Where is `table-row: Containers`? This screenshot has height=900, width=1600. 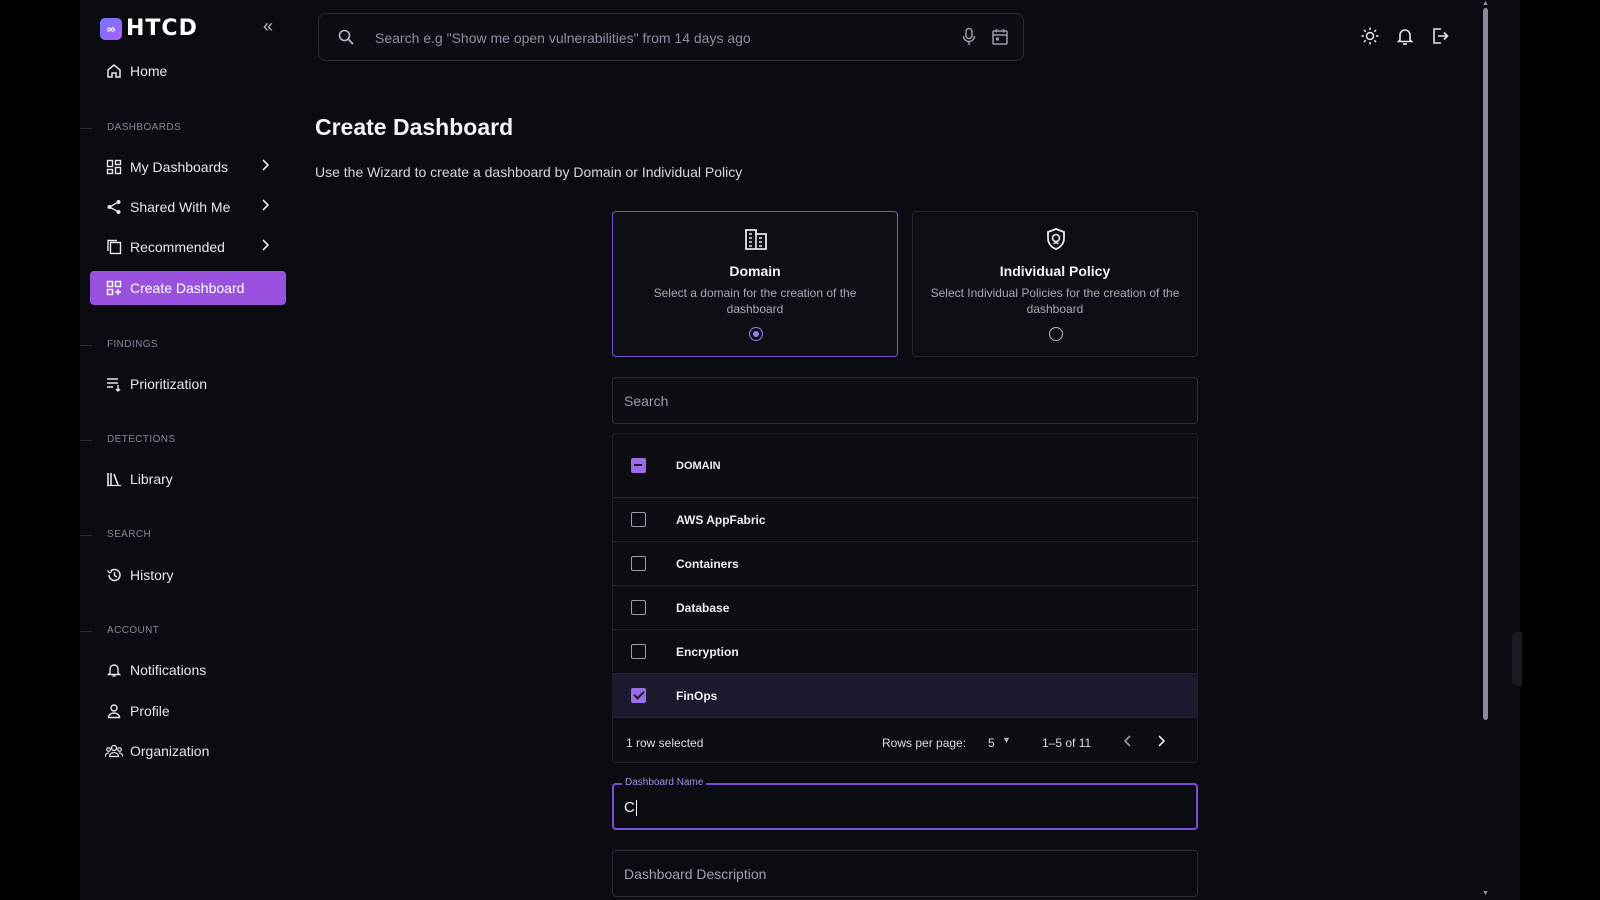 table-row: Containers is located at coordinates (905, 564).